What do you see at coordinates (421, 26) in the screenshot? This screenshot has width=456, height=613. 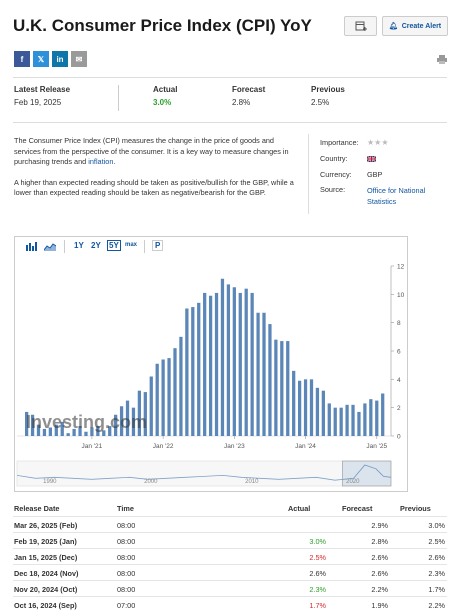 I see `create-alert-label: Create Alert` at bounding box center [421, 26].